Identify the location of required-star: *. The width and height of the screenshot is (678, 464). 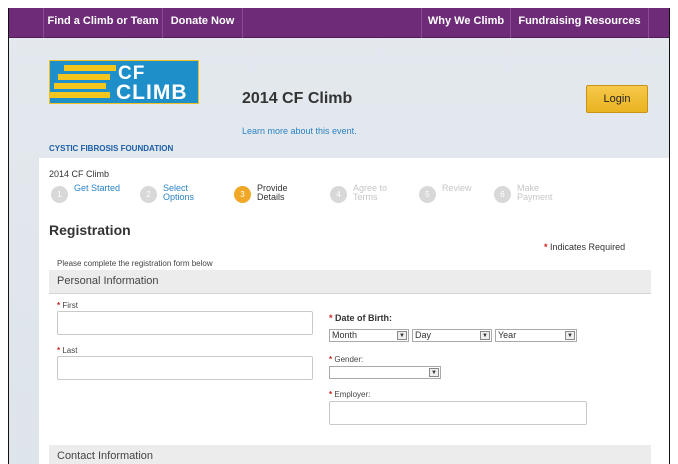
(546, 247).